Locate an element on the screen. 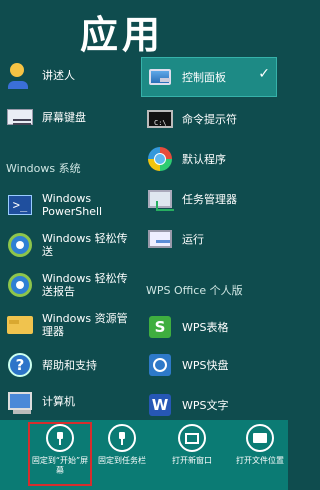  wps-kuaipan-icon is located at coordinates (160, 365).